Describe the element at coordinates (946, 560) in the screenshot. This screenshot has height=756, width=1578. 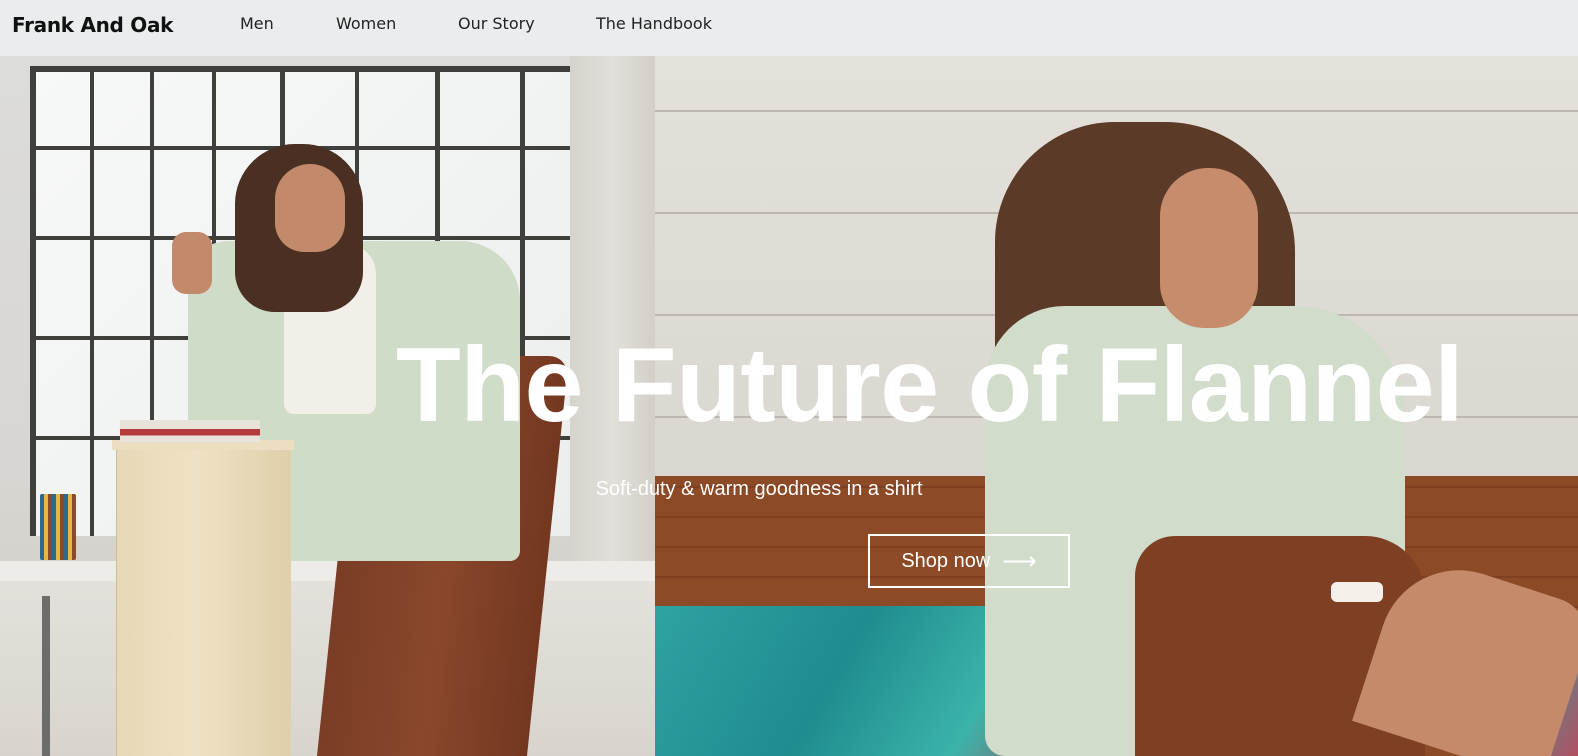
I see `shop-now-label: Shop now` at that location.